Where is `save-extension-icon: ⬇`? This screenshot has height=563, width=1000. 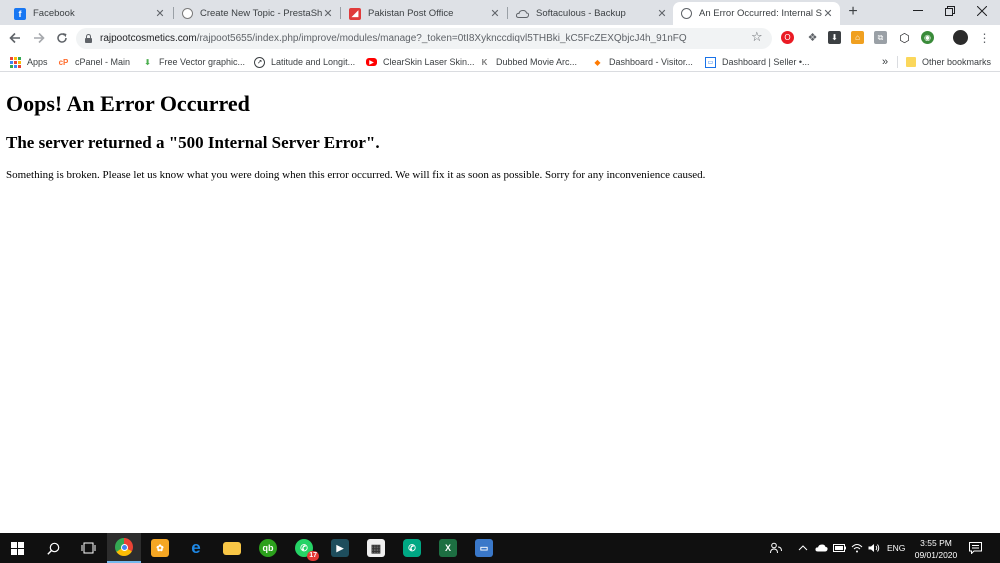 save-extension-icon: ⬇ is located at coordinates (834, 37).